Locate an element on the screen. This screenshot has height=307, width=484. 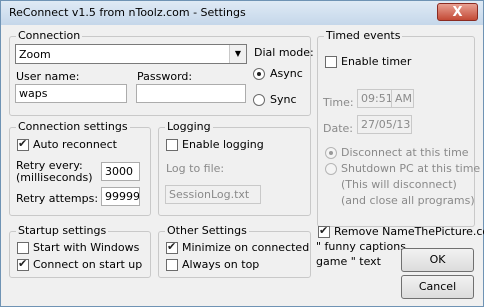
date-label: Date: is located at coordinates (338, 128).